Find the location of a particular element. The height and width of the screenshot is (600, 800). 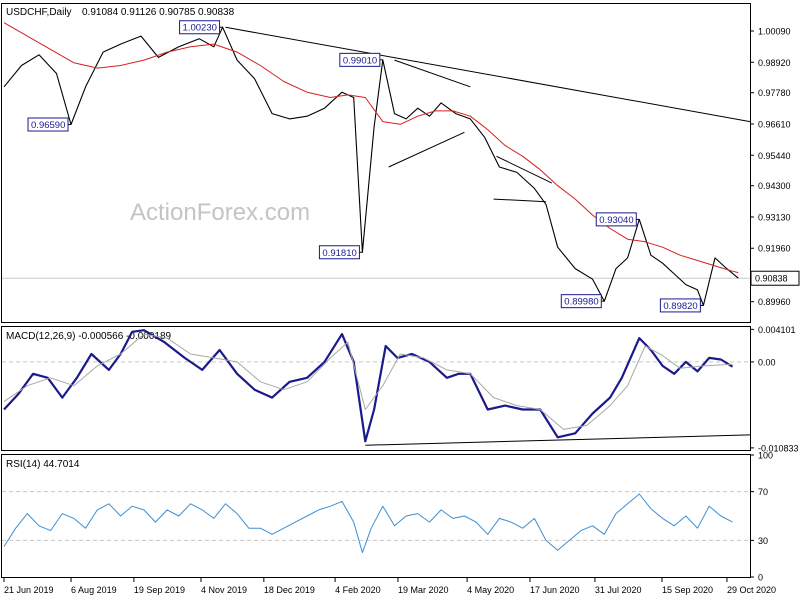

macd-y-tick-label: 0.004101 is located at coordinates (777, 330).